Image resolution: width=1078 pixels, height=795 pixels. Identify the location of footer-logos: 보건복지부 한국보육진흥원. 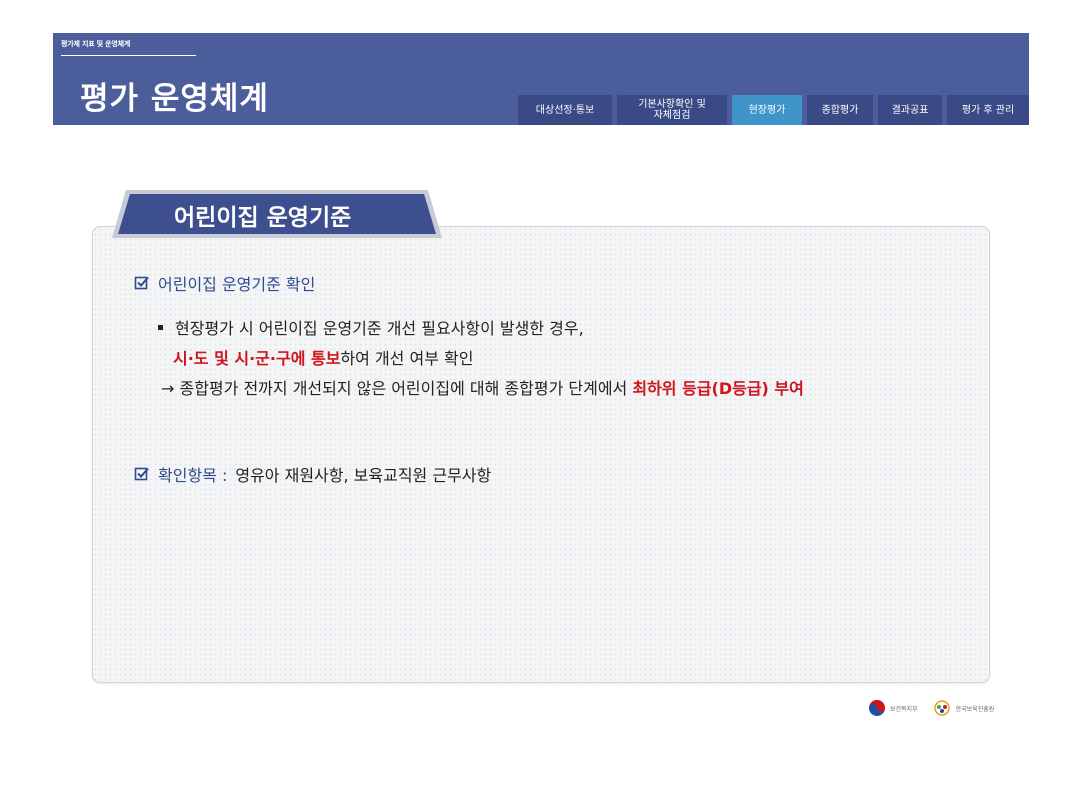
(931, 708).